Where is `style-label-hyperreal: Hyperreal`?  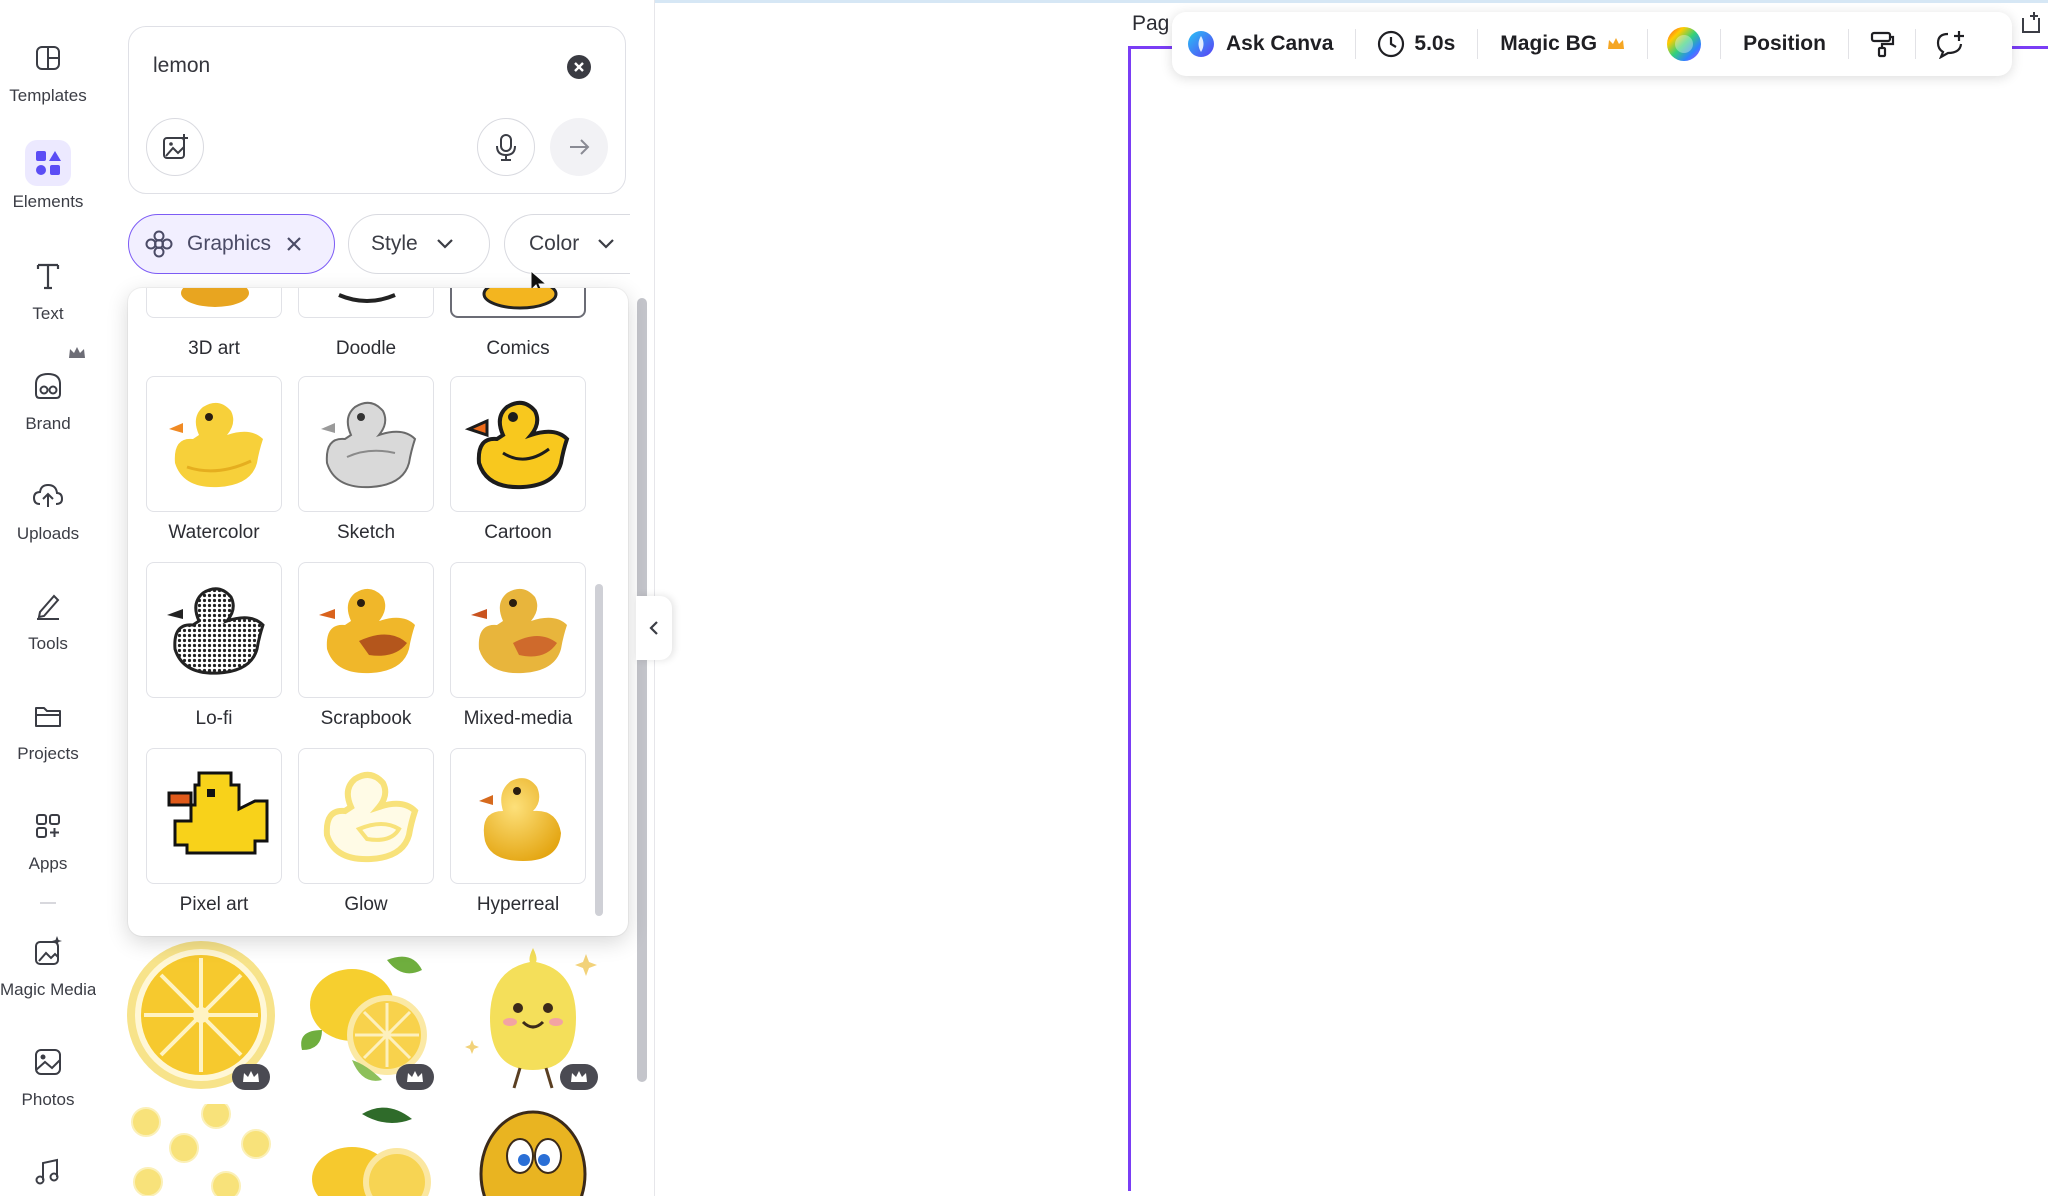 style-label-hyperreal: Hyperreal is located at coordinates (518, 904).